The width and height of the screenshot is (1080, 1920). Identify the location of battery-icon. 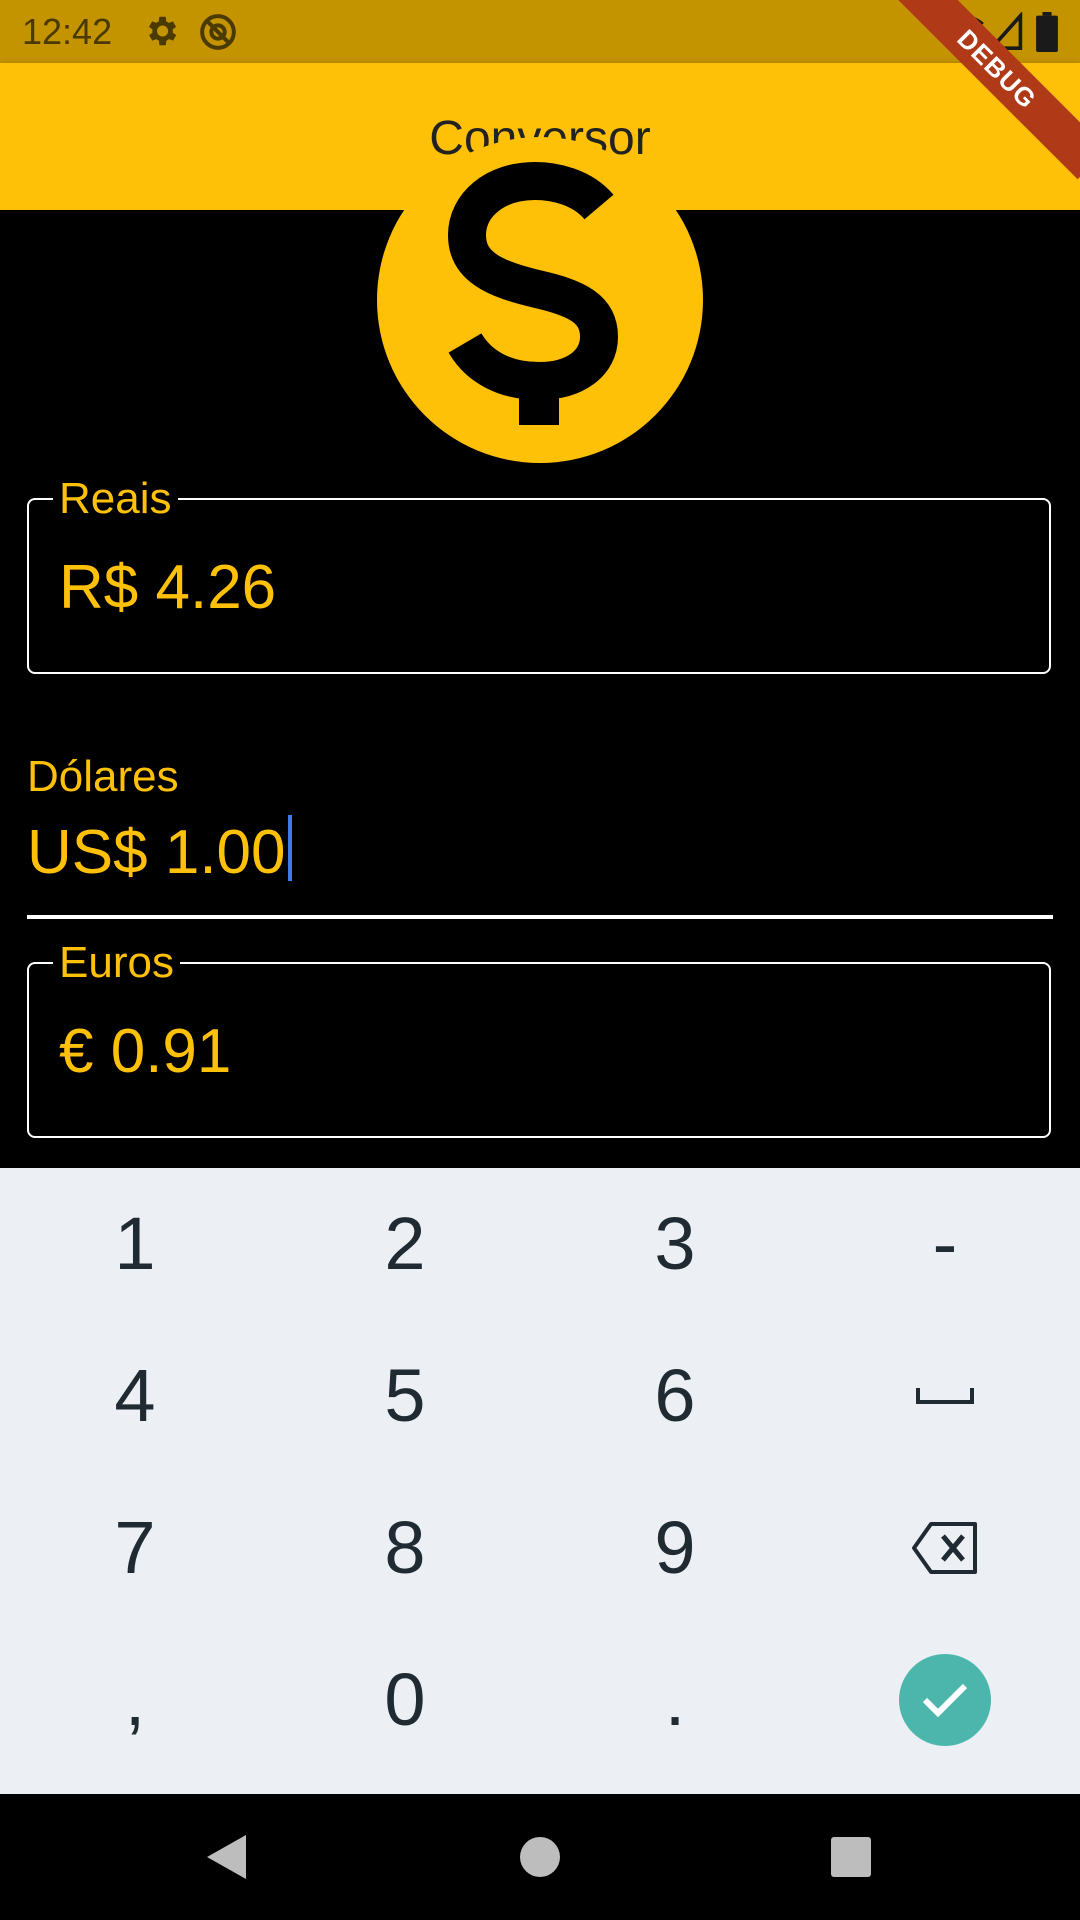
(1047, 34).